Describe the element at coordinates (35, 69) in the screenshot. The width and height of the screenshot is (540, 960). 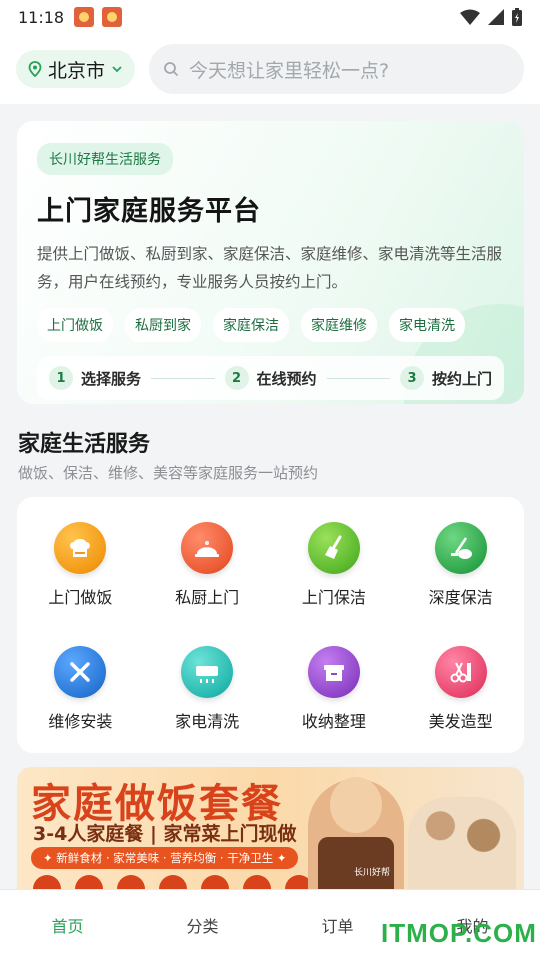
I see `location-pin-icon` at that location.